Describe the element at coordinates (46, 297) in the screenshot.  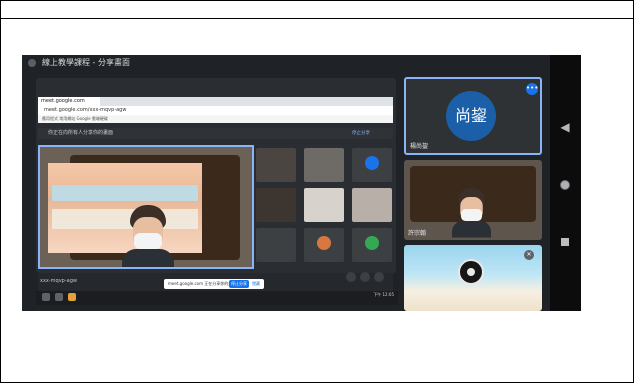
I see `search-icon` at that location.